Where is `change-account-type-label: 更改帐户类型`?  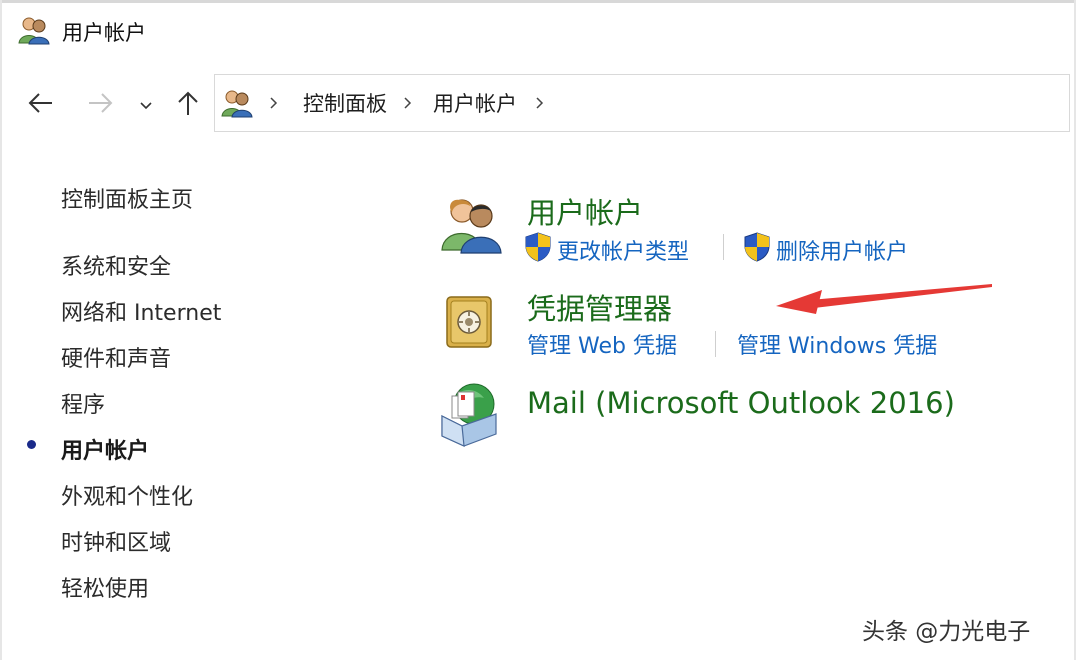 change-account-type-label: 更改帐户类型 is located at coordinates (623, 252).